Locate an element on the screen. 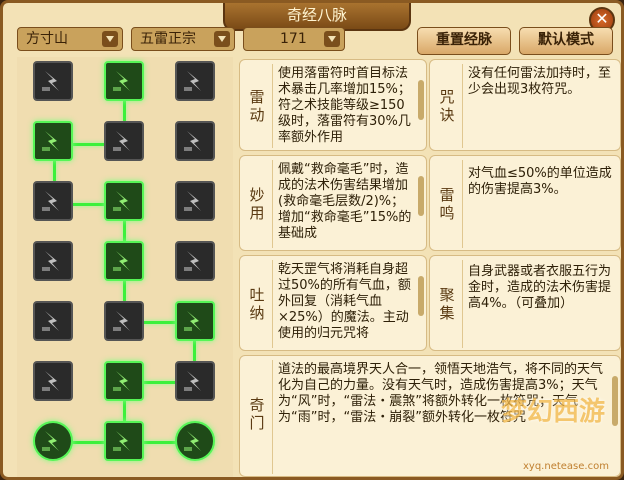  node-r4-c1 is located at coordinates (53, 261).